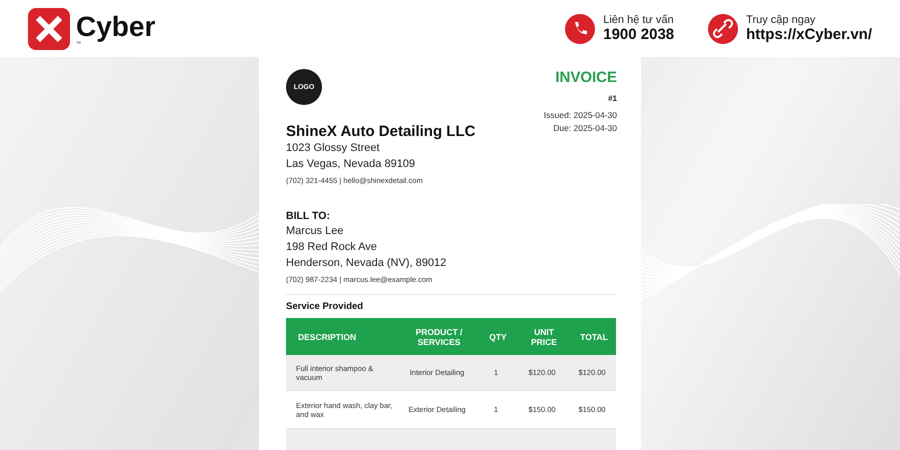 The width and height of the screenshot is (900, 450). What do you see at coordinates (325, 306) in the screenshot?
I see `section-title: Service Provided` at bounding box center [325, 306].